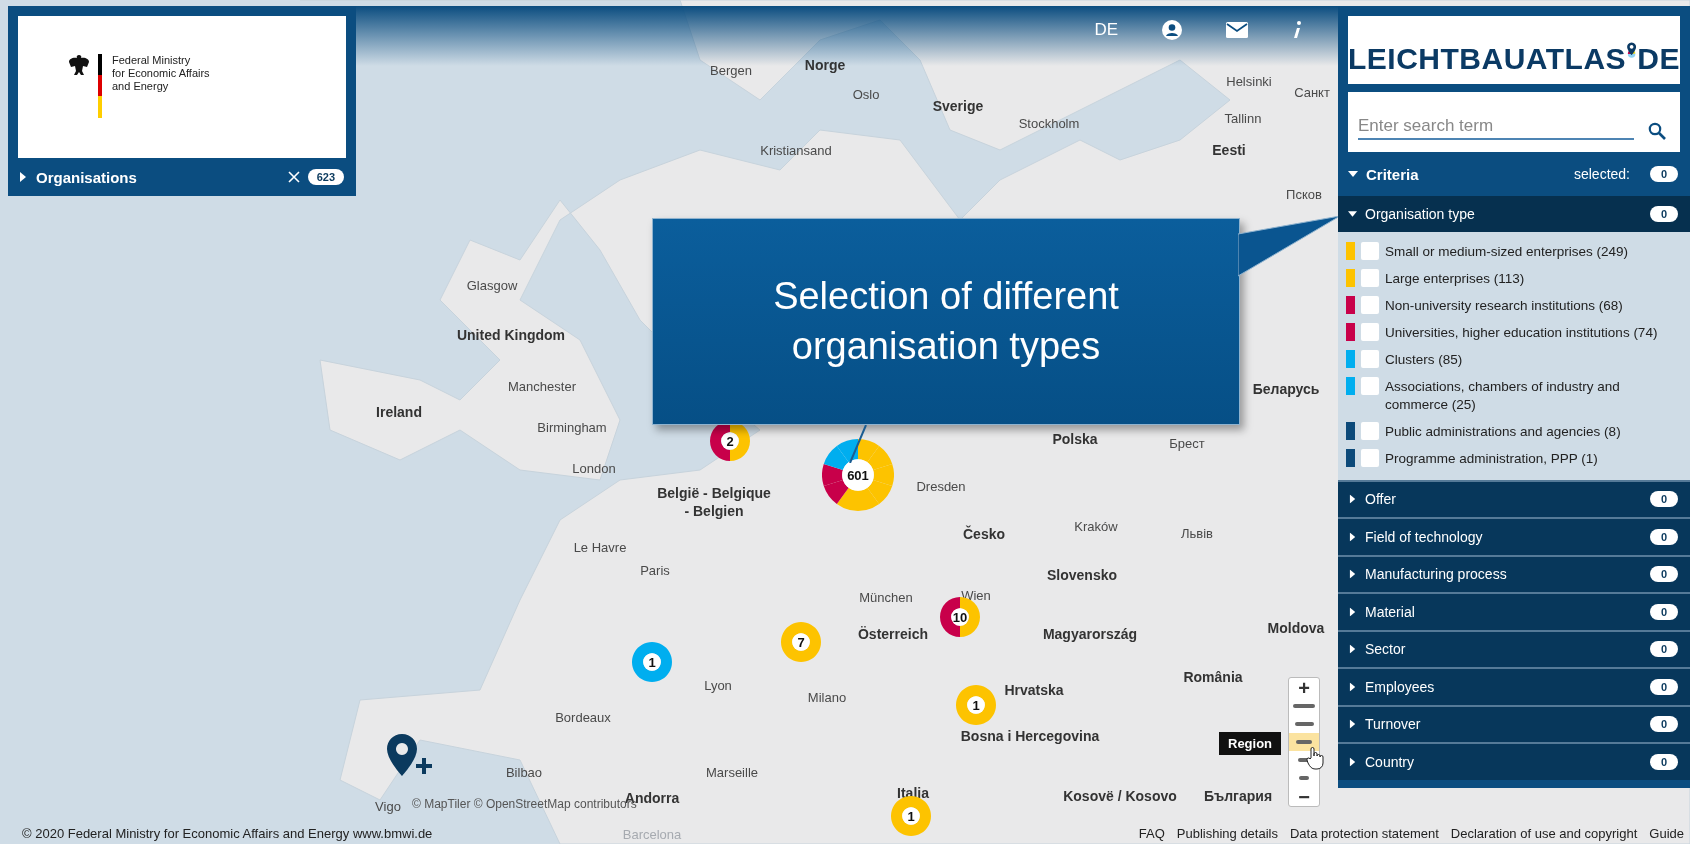 The image size is (1690, 844). I want to click on place-label: Österreich, so click(893, 634).